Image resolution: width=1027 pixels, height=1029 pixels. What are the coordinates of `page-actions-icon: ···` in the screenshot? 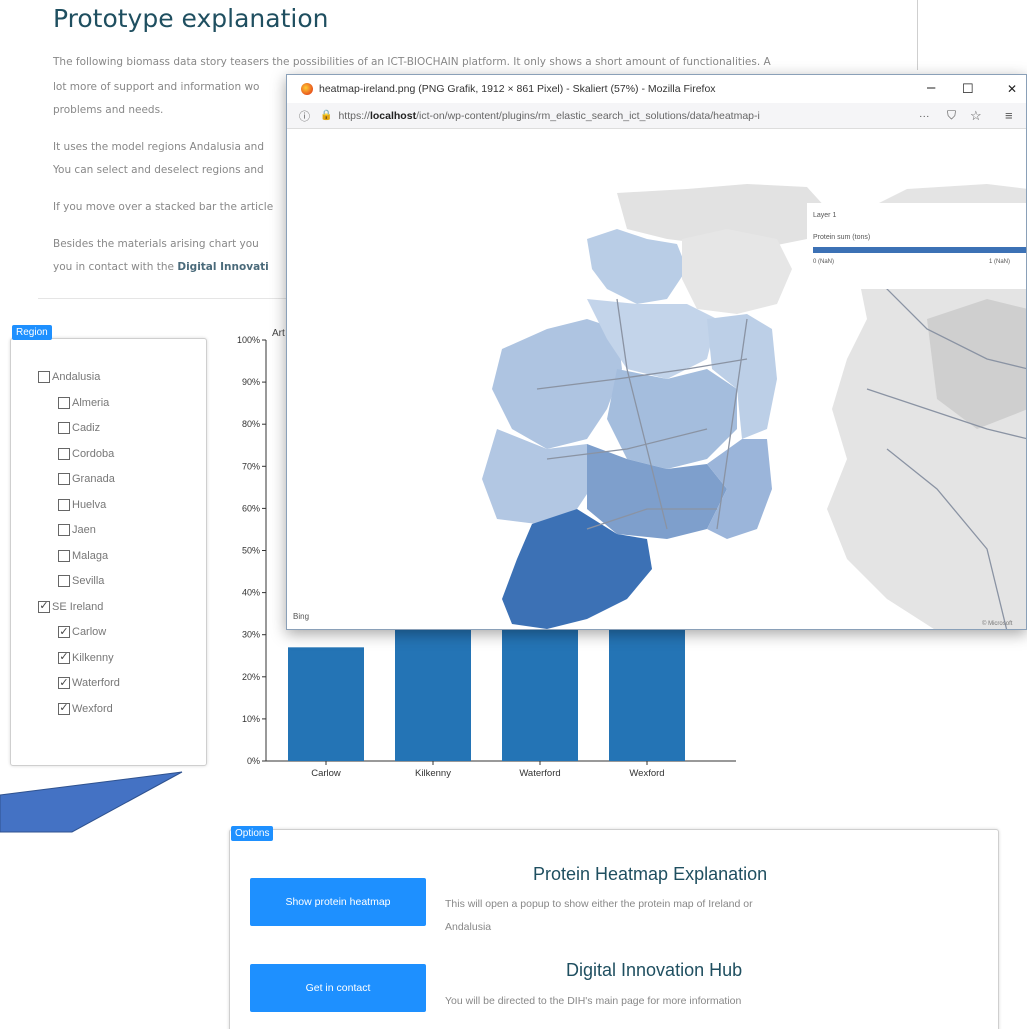 It's located at (924, 116).